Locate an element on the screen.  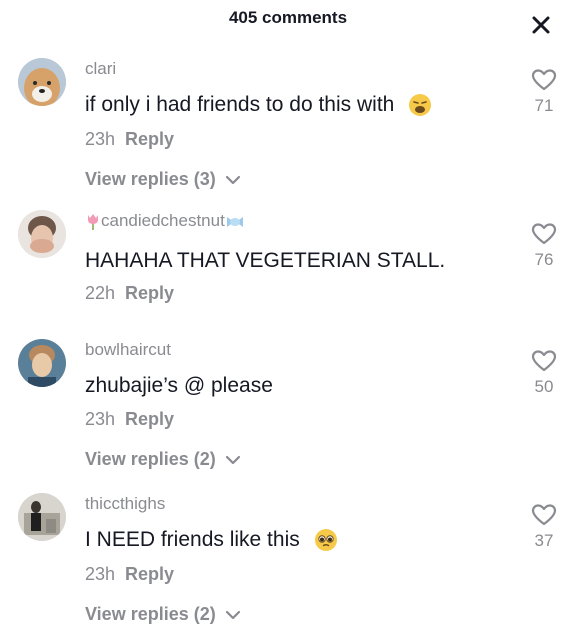
like-button: 76 is located at coordinates (544, 246).